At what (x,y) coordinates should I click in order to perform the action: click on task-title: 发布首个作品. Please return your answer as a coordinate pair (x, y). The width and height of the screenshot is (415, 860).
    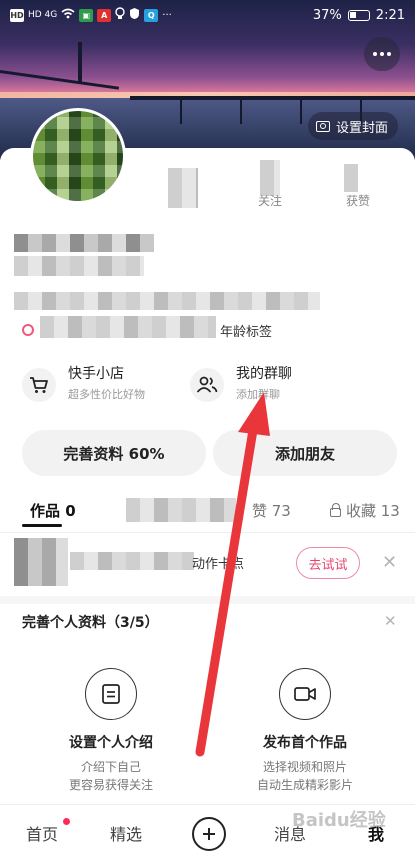
    Looking at the image, I should click on (305, 743).